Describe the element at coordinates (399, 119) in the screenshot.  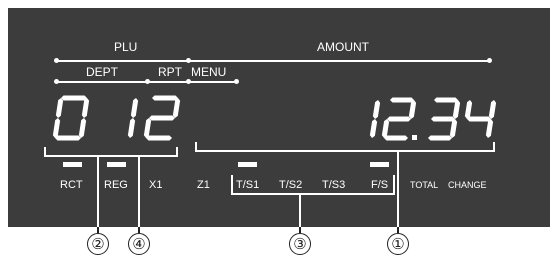
I see `right-digit-2-segment-g` at that location.